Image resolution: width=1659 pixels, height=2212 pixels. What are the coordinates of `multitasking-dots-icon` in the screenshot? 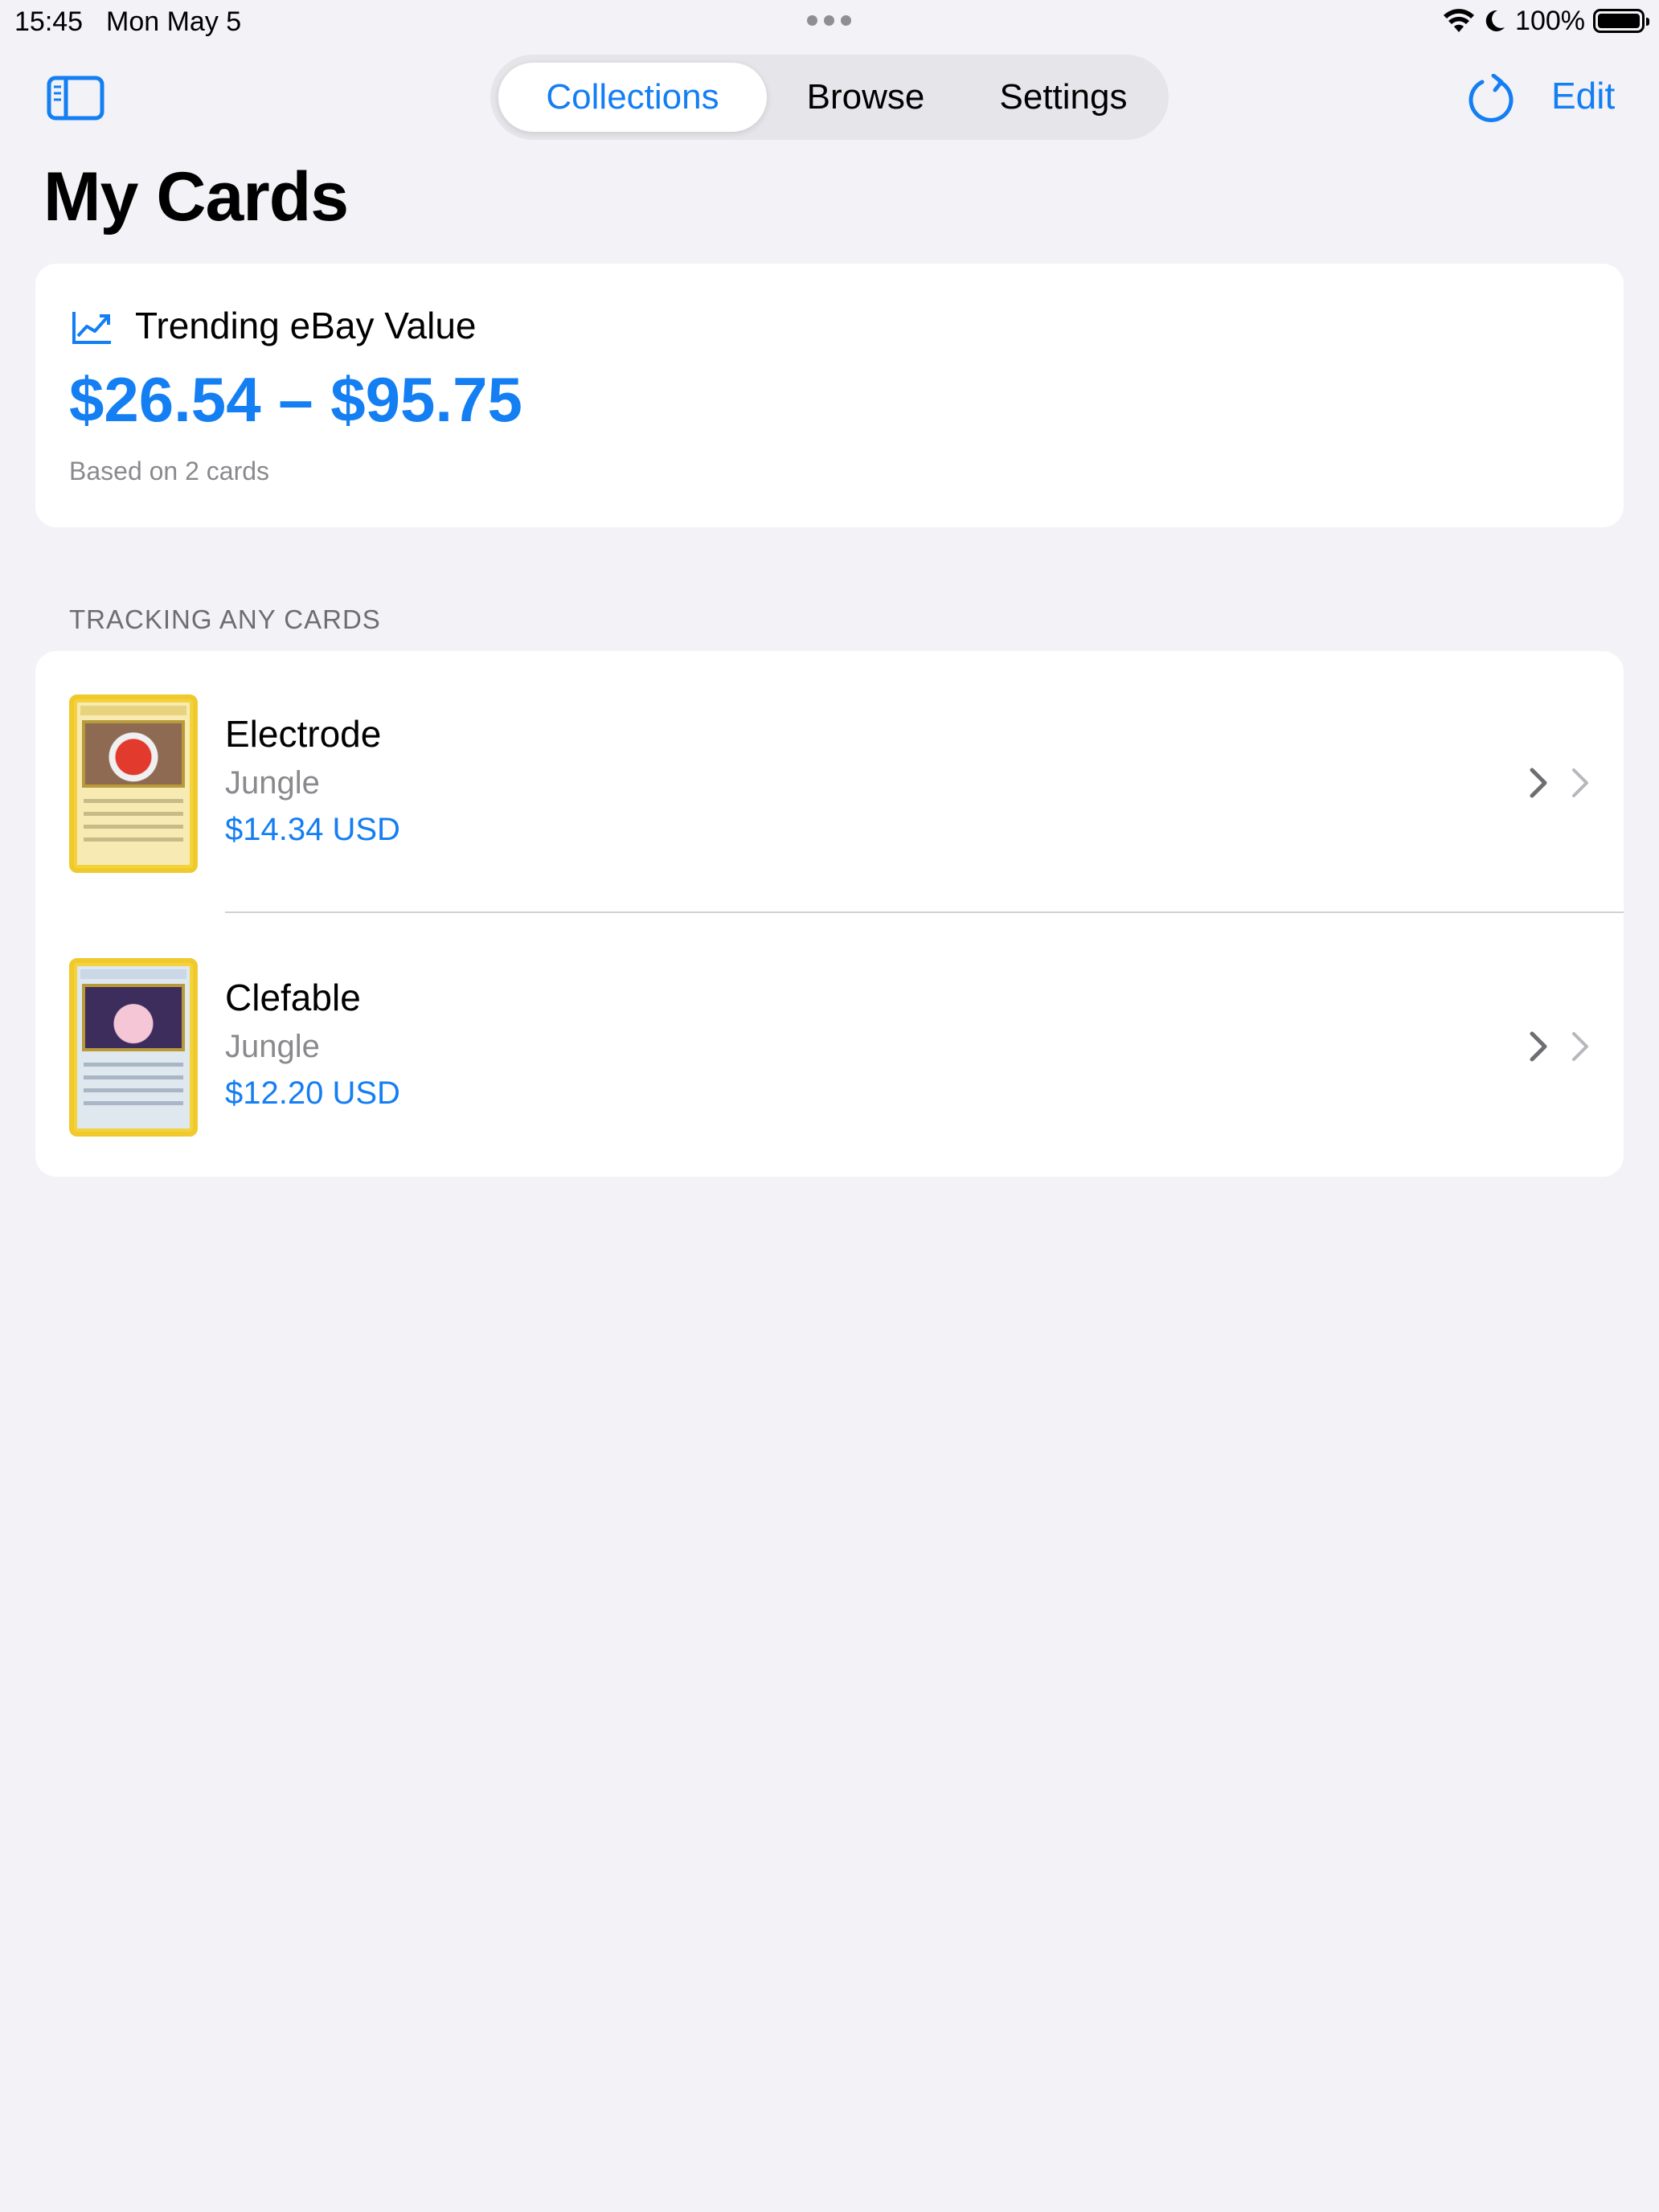 It's located at (829, 21).